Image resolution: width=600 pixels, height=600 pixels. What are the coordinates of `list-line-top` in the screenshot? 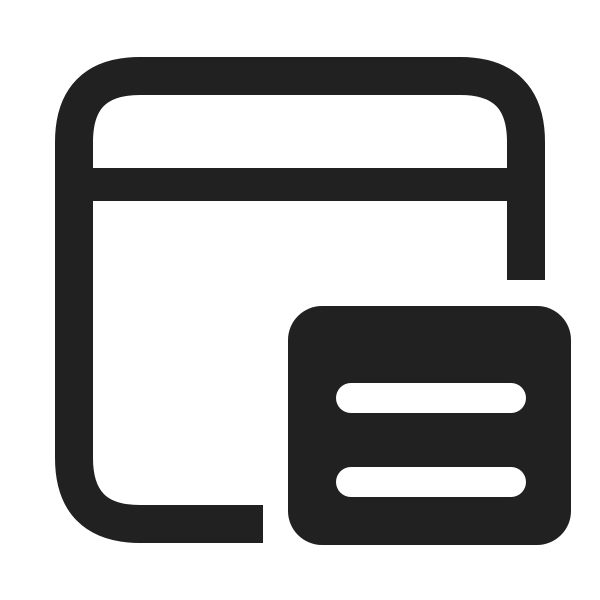 It's located at (431, 398).